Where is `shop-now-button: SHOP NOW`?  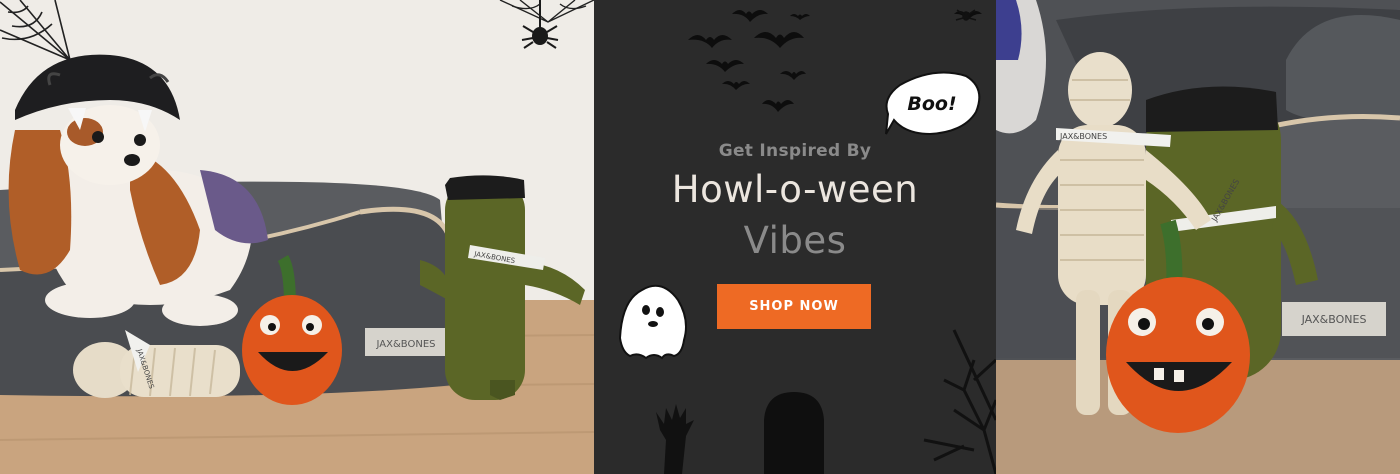
shop-now-button: SHOP NOW is located at coordinates (794, 306).